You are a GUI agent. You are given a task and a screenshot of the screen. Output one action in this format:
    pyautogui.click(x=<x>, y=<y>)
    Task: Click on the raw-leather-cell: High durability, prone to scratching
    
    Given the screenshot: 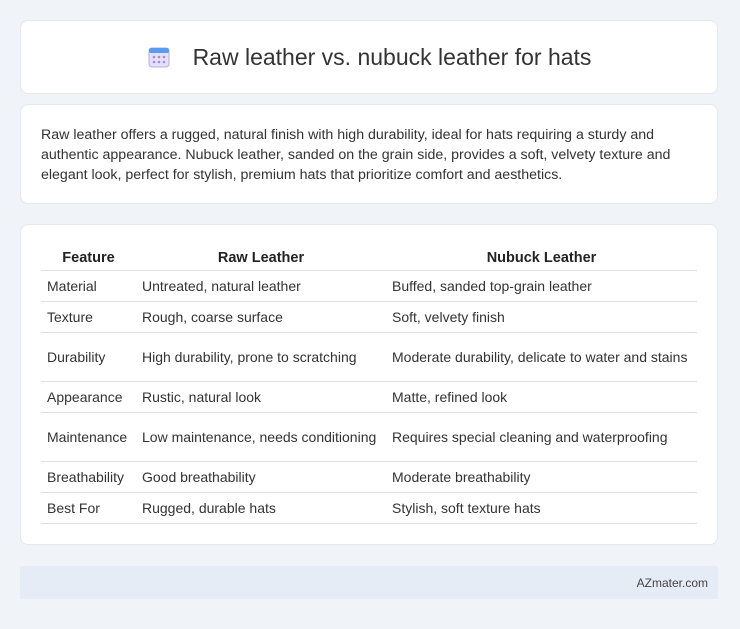 What is the action you would take?
    pyautogui.click(x=261, y=357)
    